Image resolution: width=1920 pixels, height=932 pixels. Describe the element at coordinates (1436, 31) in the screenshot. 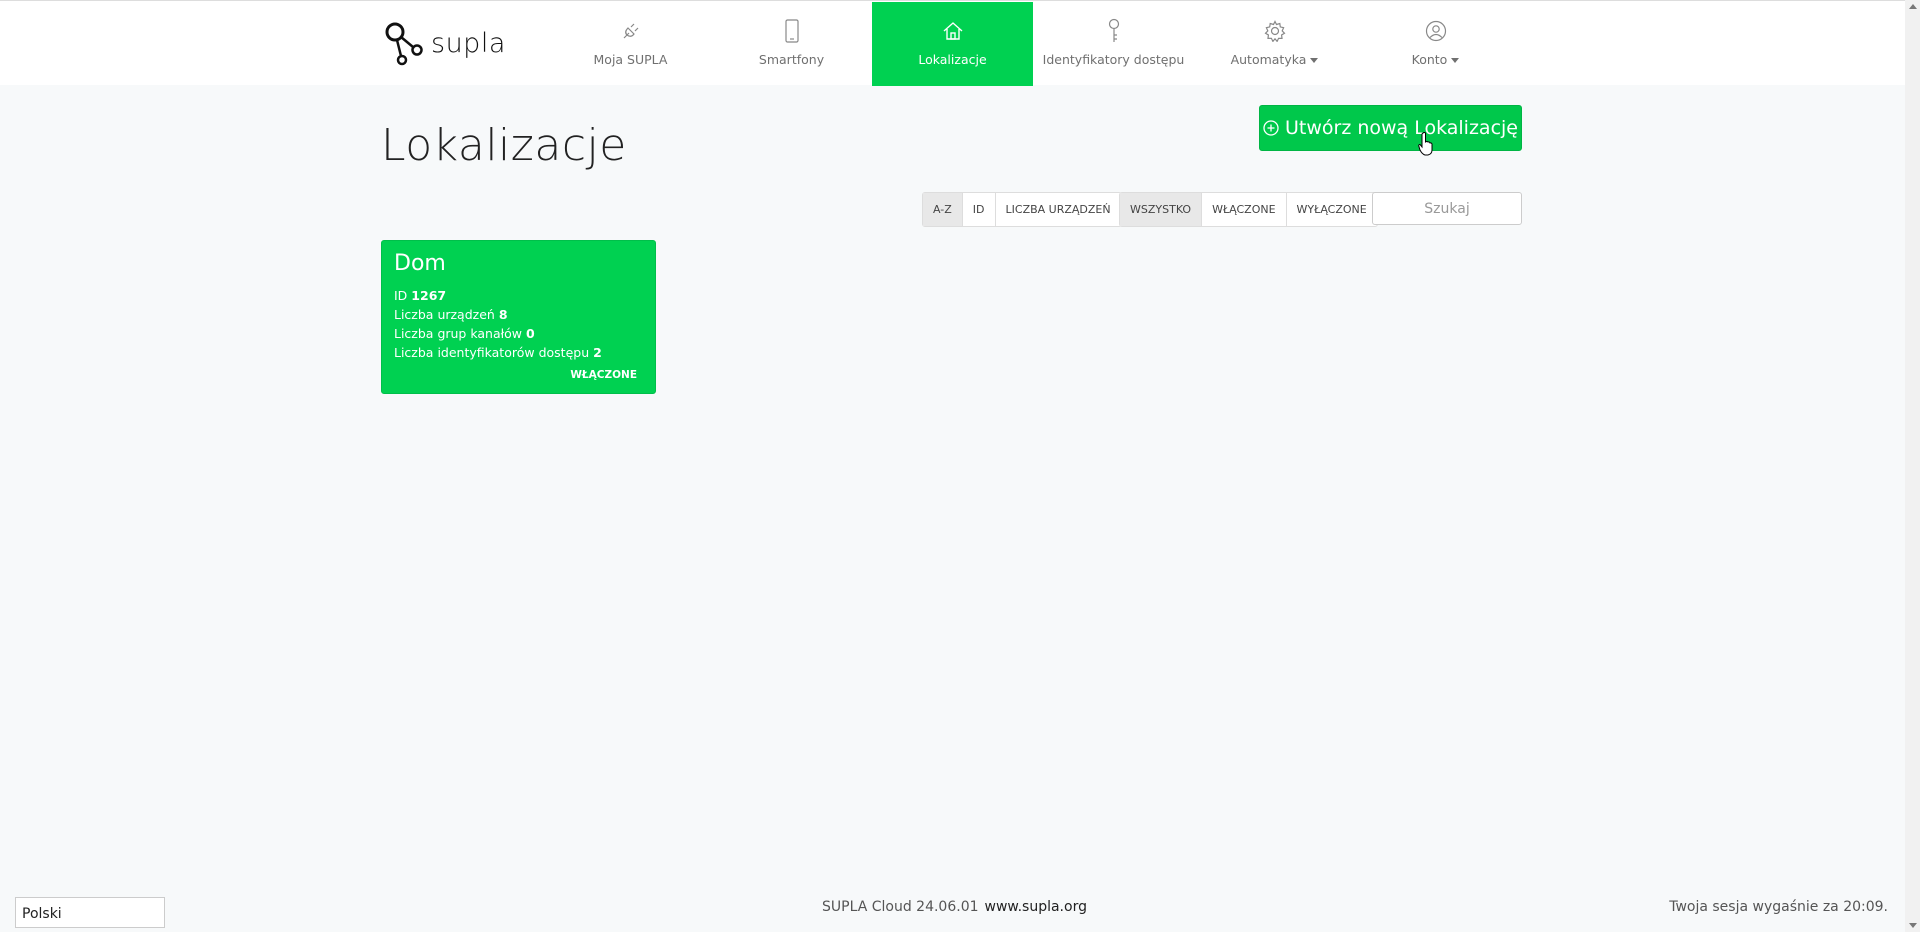

I see `user-icon` at that location.